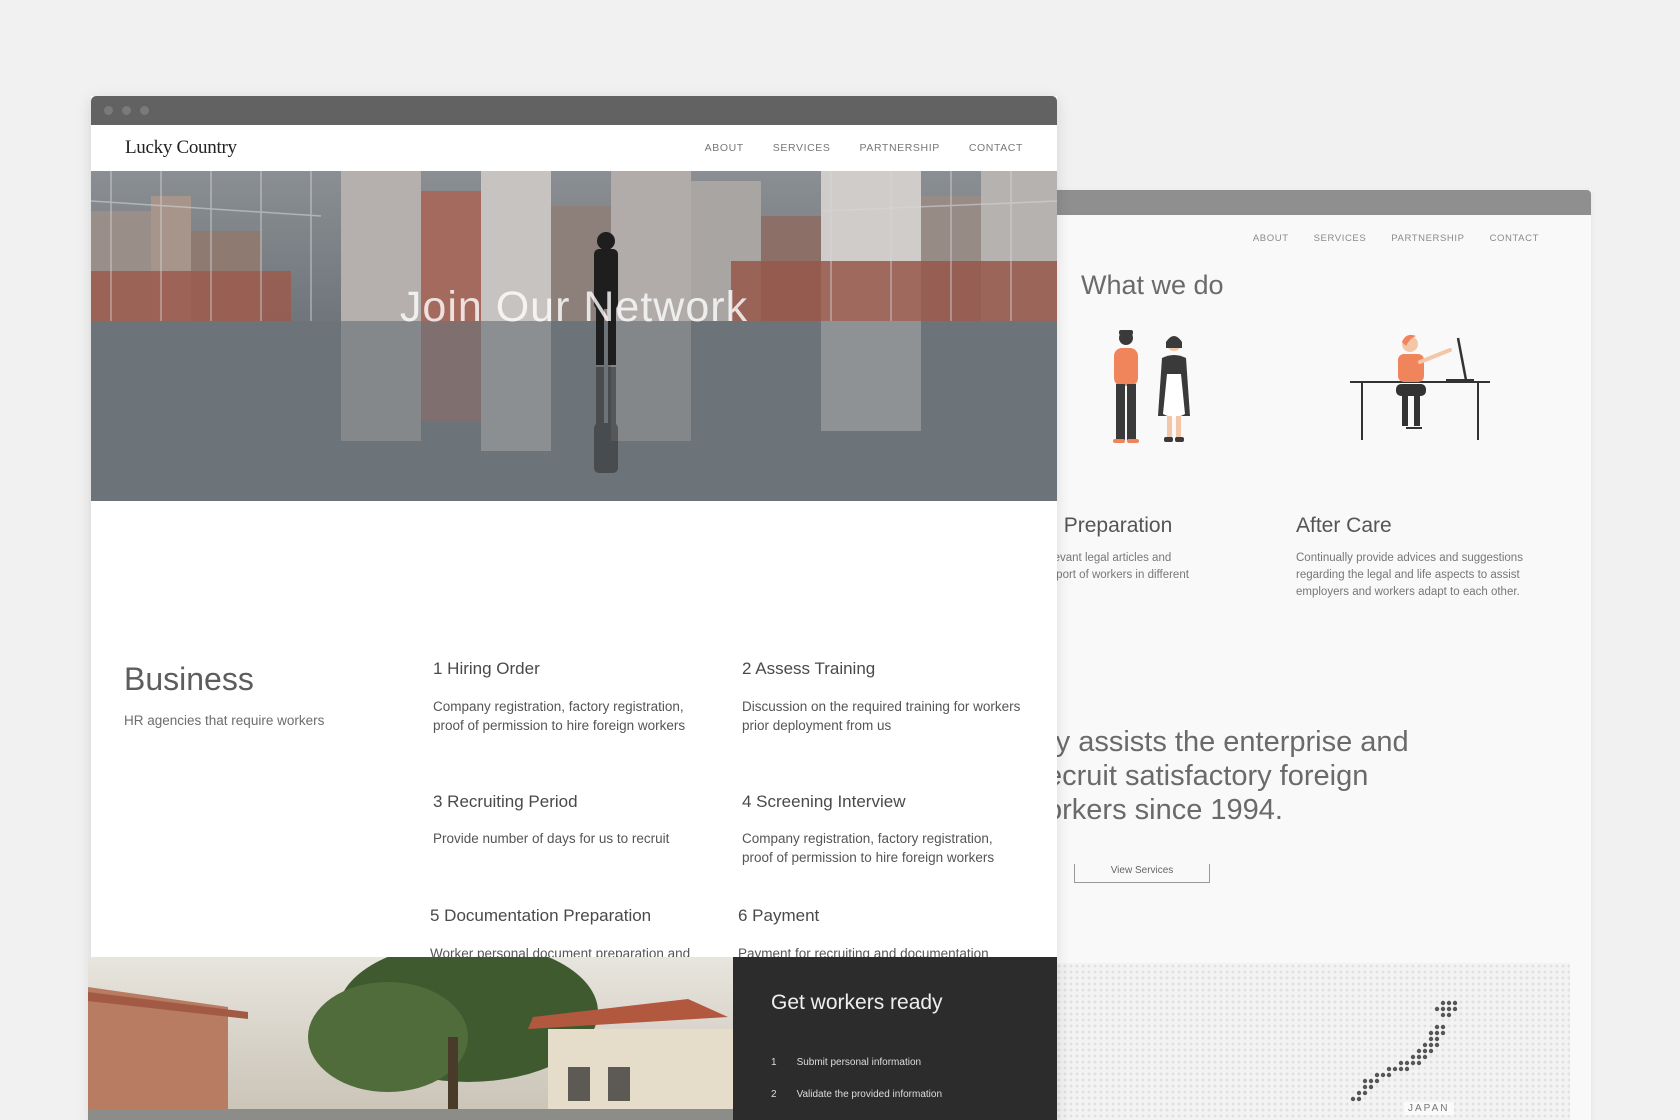 This screenshot has height=1120, width=1680. I want to click on nav-contact: CONTACT, so click(996, 148).